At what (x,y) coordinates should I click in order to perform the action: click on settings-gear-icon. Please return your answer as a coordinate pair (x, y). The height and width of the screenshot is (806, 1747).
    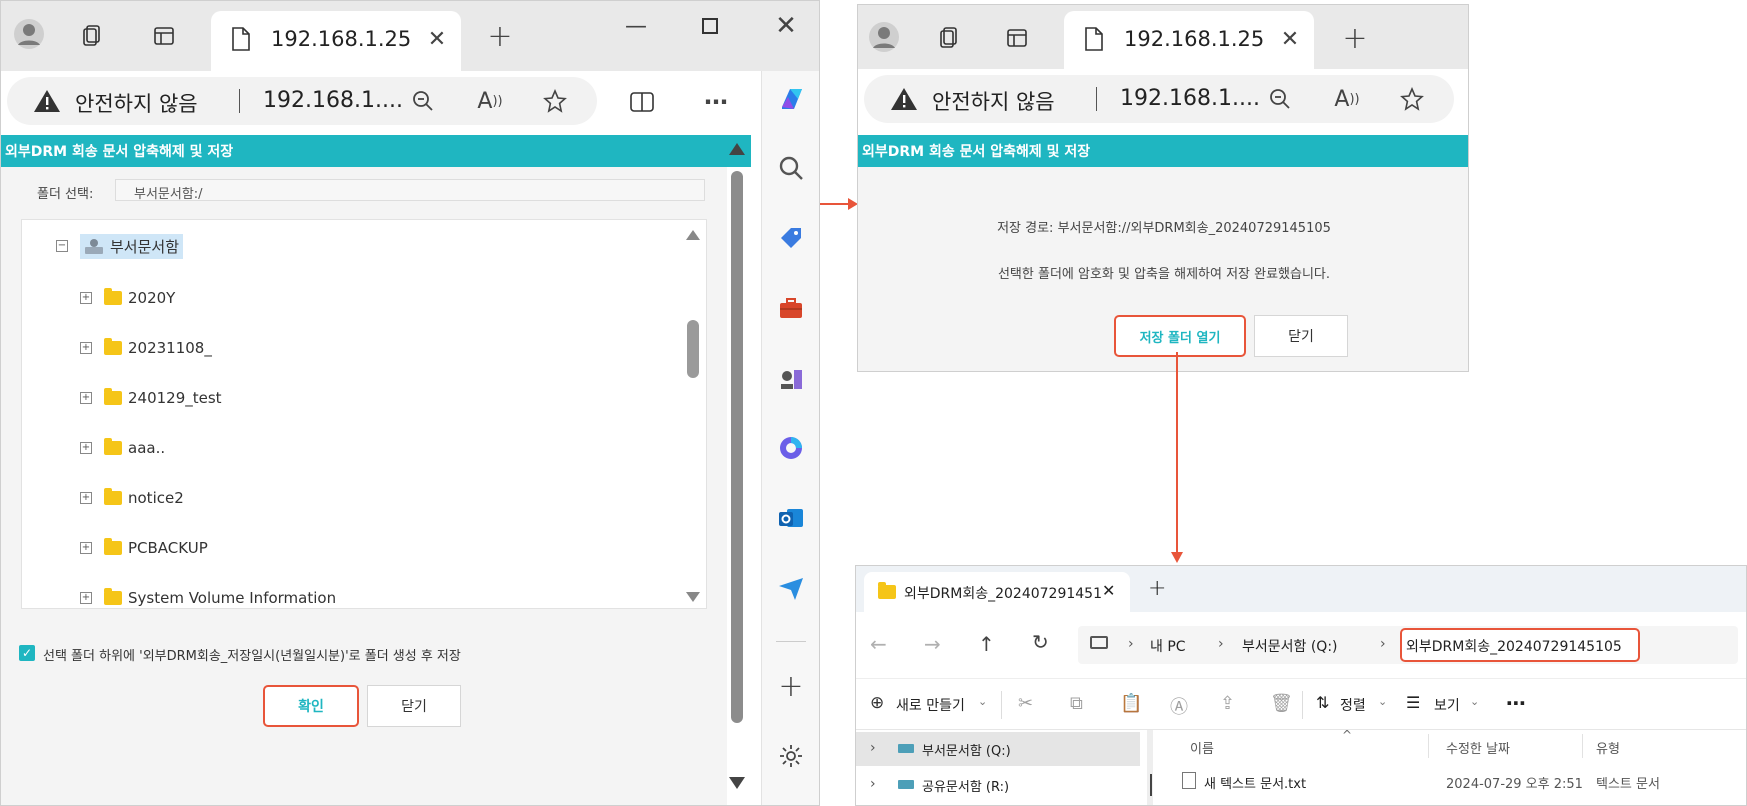
    Looking at the image, I should click on (791, 756).